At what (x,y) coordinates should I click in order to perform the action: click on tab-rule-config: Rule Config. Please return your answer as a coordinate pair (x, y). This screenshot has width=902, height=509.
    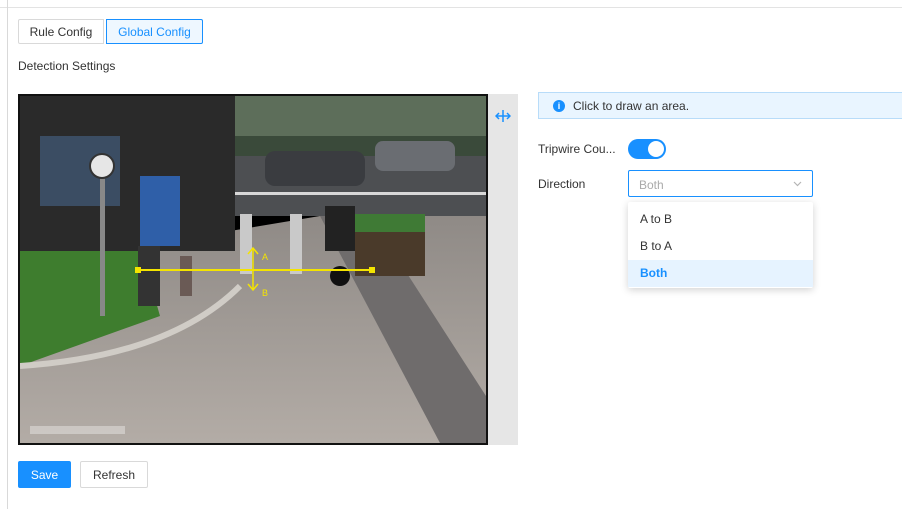
    Looking at the image, I should click on (61, 31).